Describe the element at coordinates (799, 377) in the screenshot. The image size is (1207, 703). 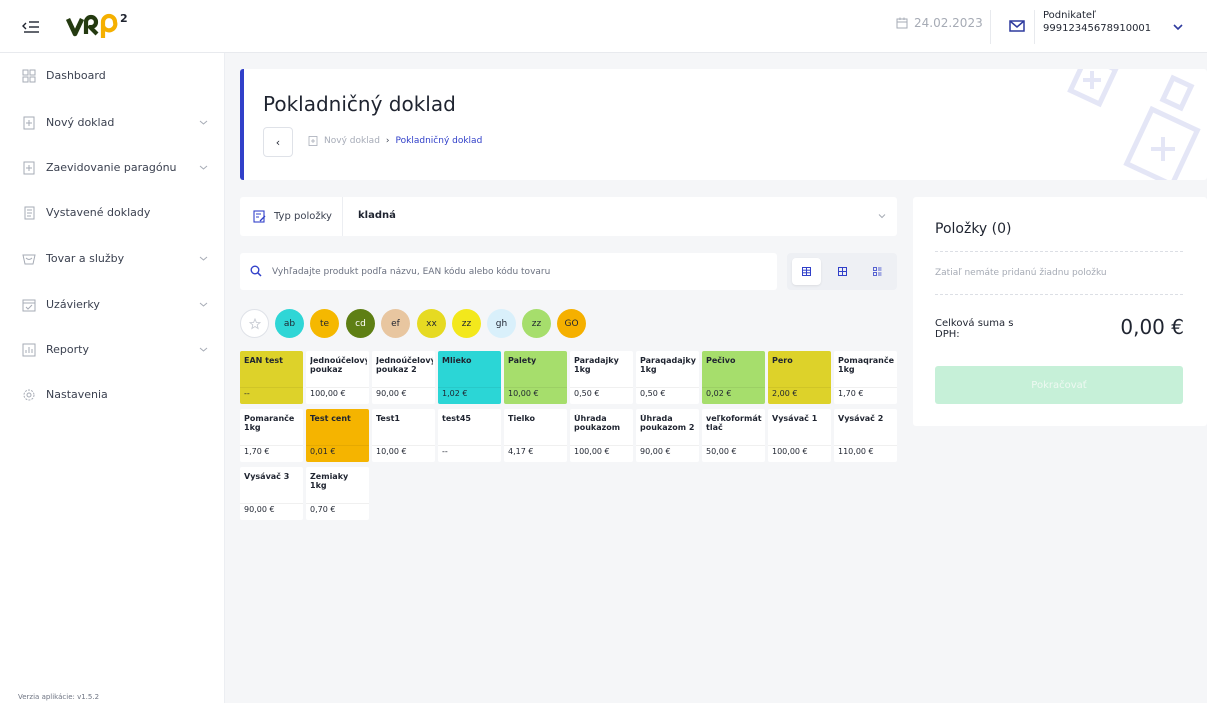
I see `product-tile: Pero 2,00 €` at that location.